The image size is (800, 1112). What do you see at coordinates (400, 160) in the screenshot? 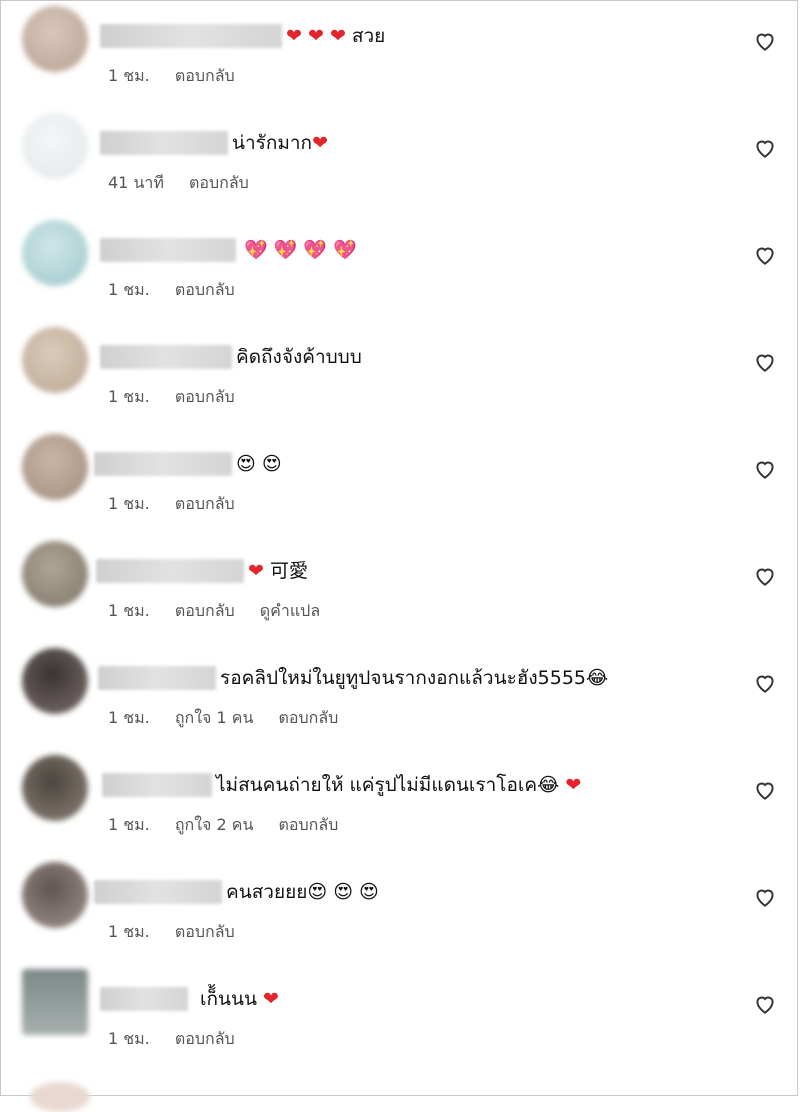
I see `comment-item: น่ารักมาก❤ 41 นาที ตอบกลับ` at bounding box center [400, 160].